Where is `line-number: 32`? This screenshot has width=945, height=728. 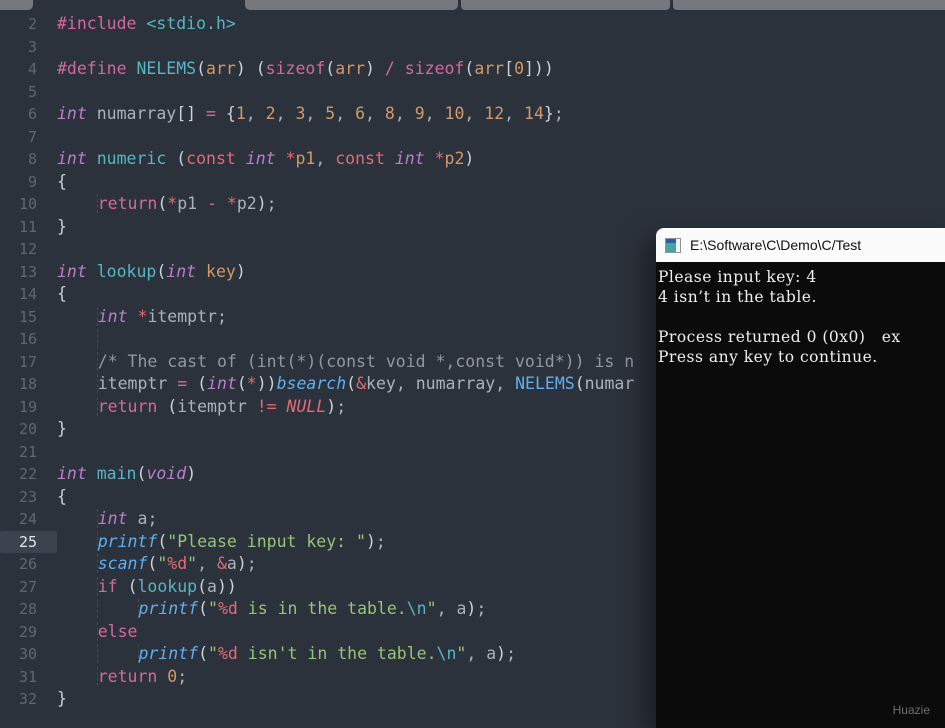 line-number: 32 is located at coordinates (27, 699).